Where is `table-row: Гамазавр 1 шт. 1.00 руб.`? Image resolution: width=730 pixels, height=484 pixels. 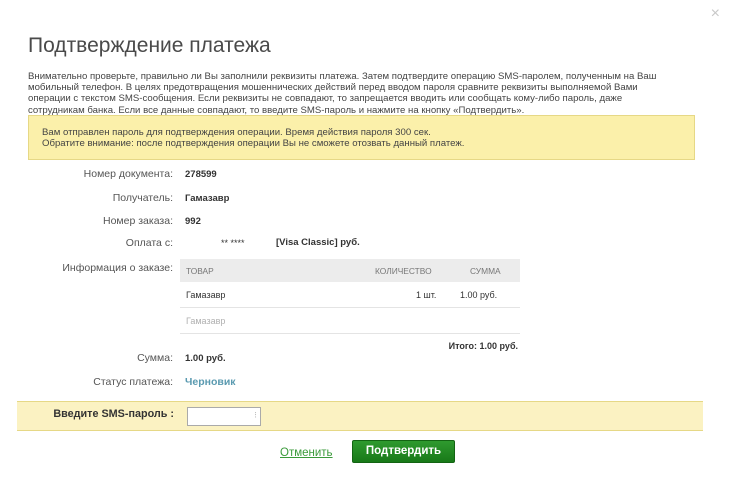
table-row: Гамазавр 1 шт. 1.00 руб. is located at coordinates (350, 295).